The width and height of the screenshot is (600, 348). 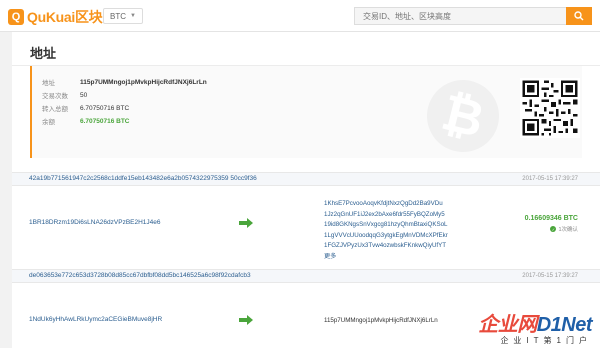 I want to click on watermark-text-a: 企业网, so click(x=507, y=325).